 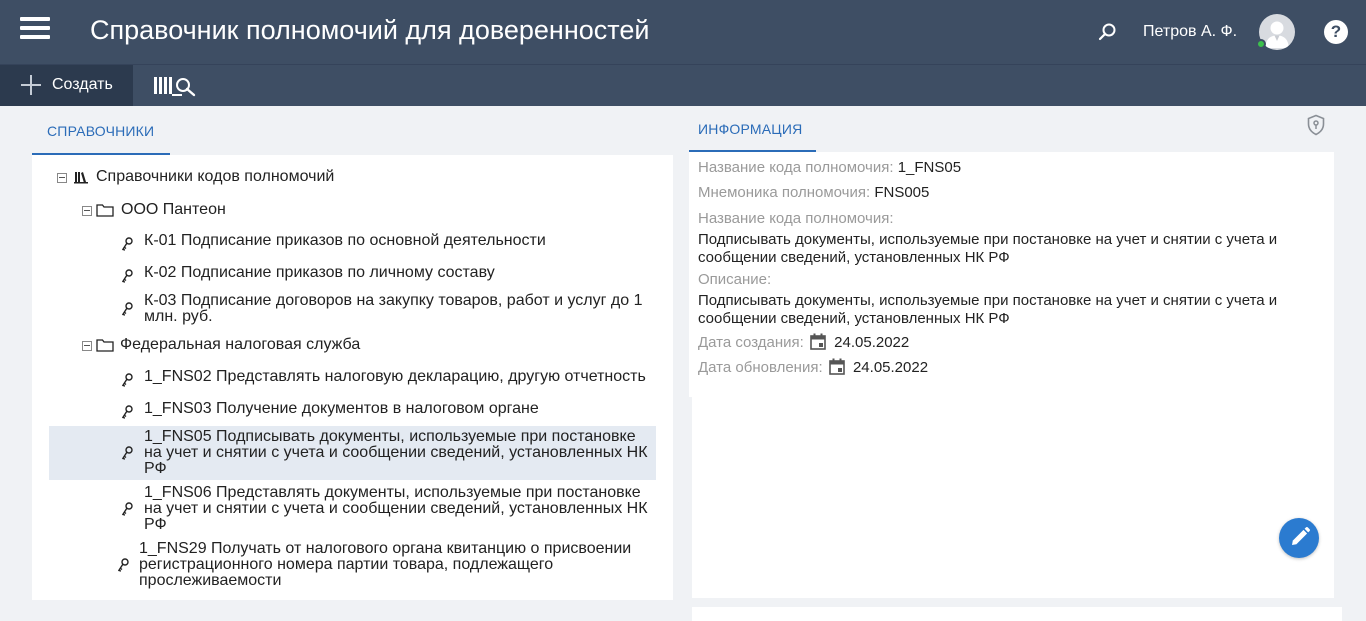 I want to click on library-search-icon, so click(x=175, y=86).